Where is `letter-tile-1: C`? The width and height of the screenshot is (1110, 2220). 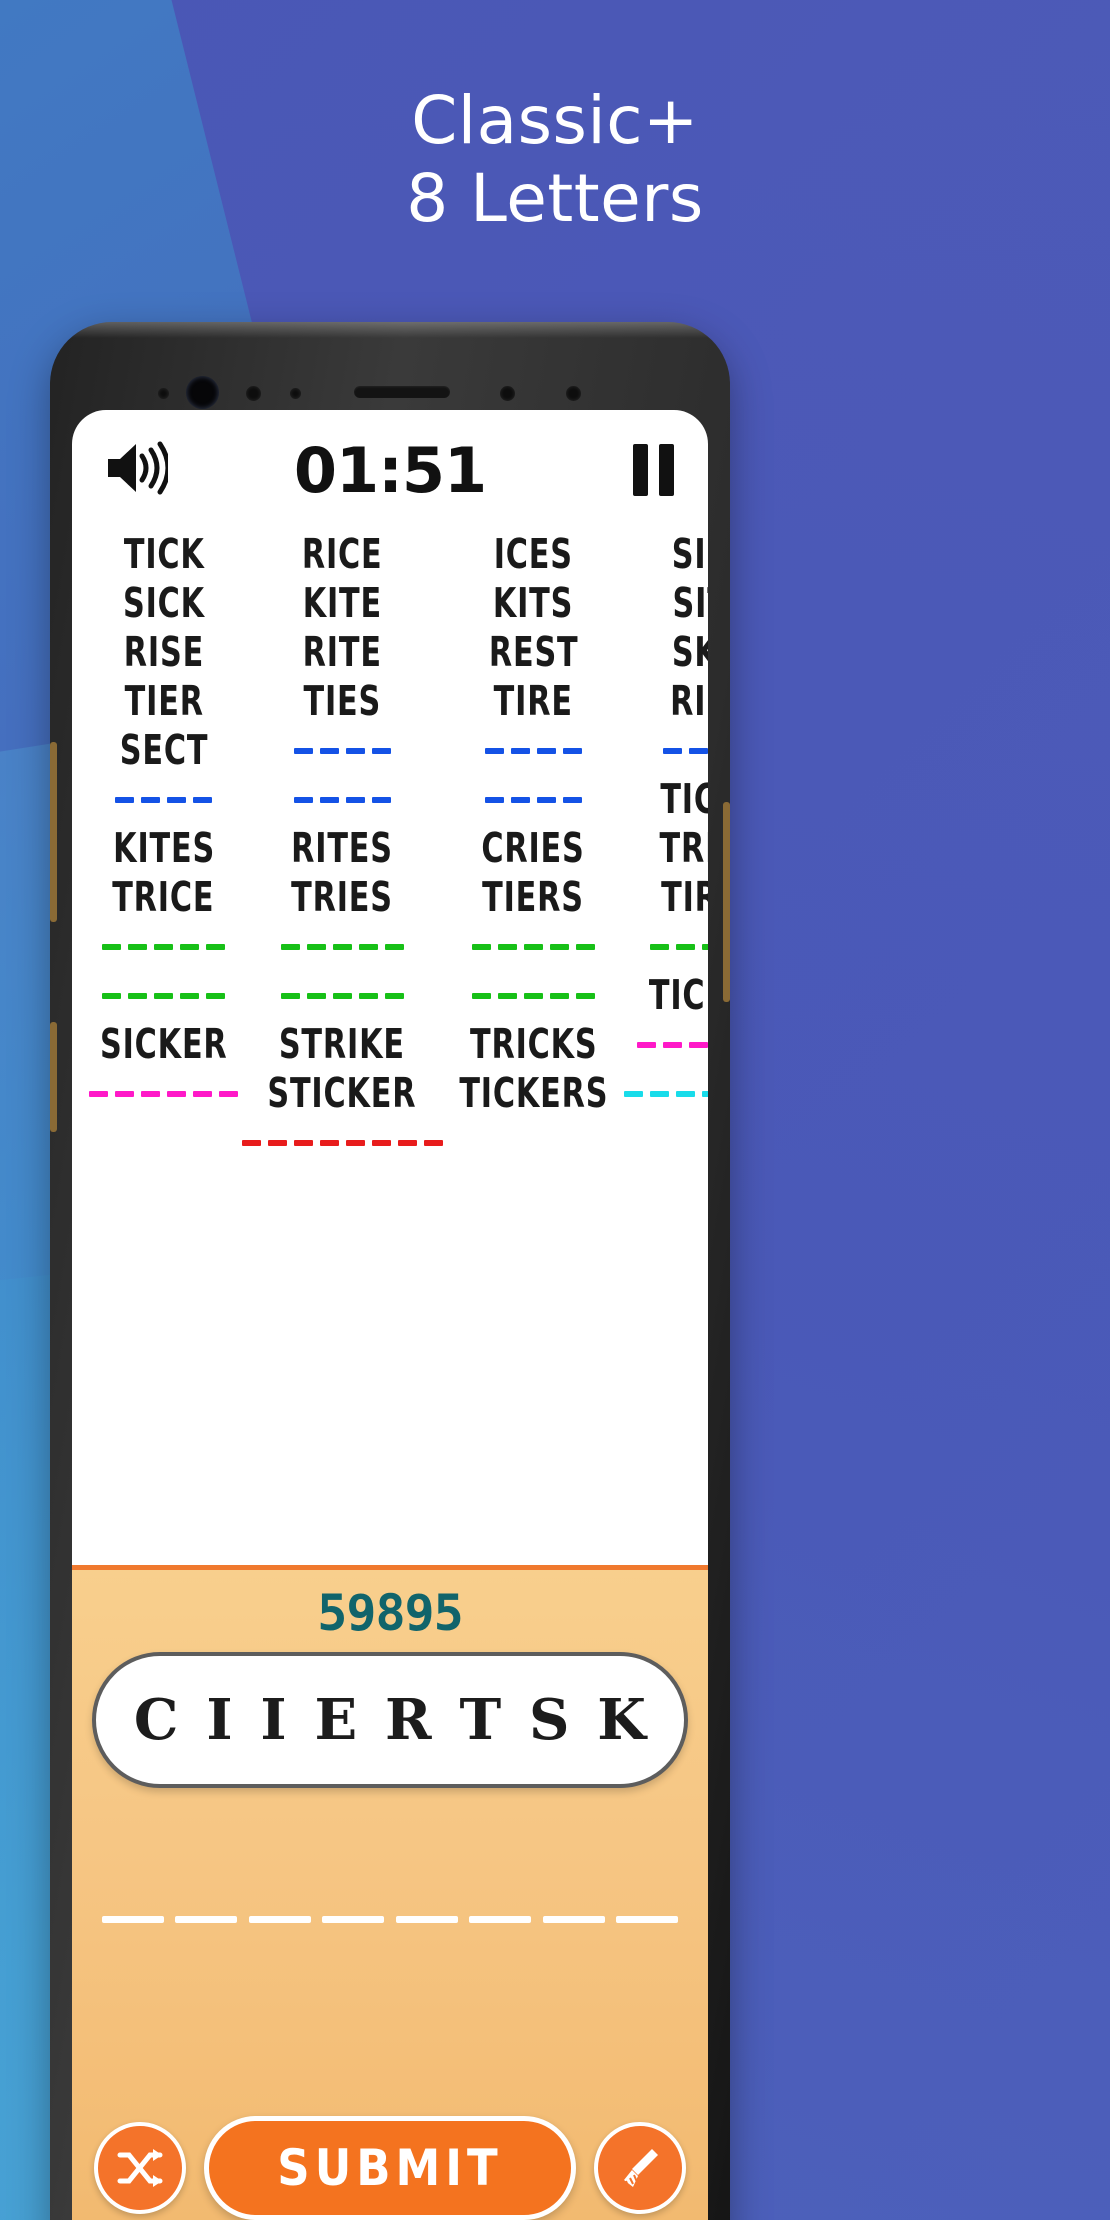
letter-tile-1: C is located at coordinates (156, 1720).